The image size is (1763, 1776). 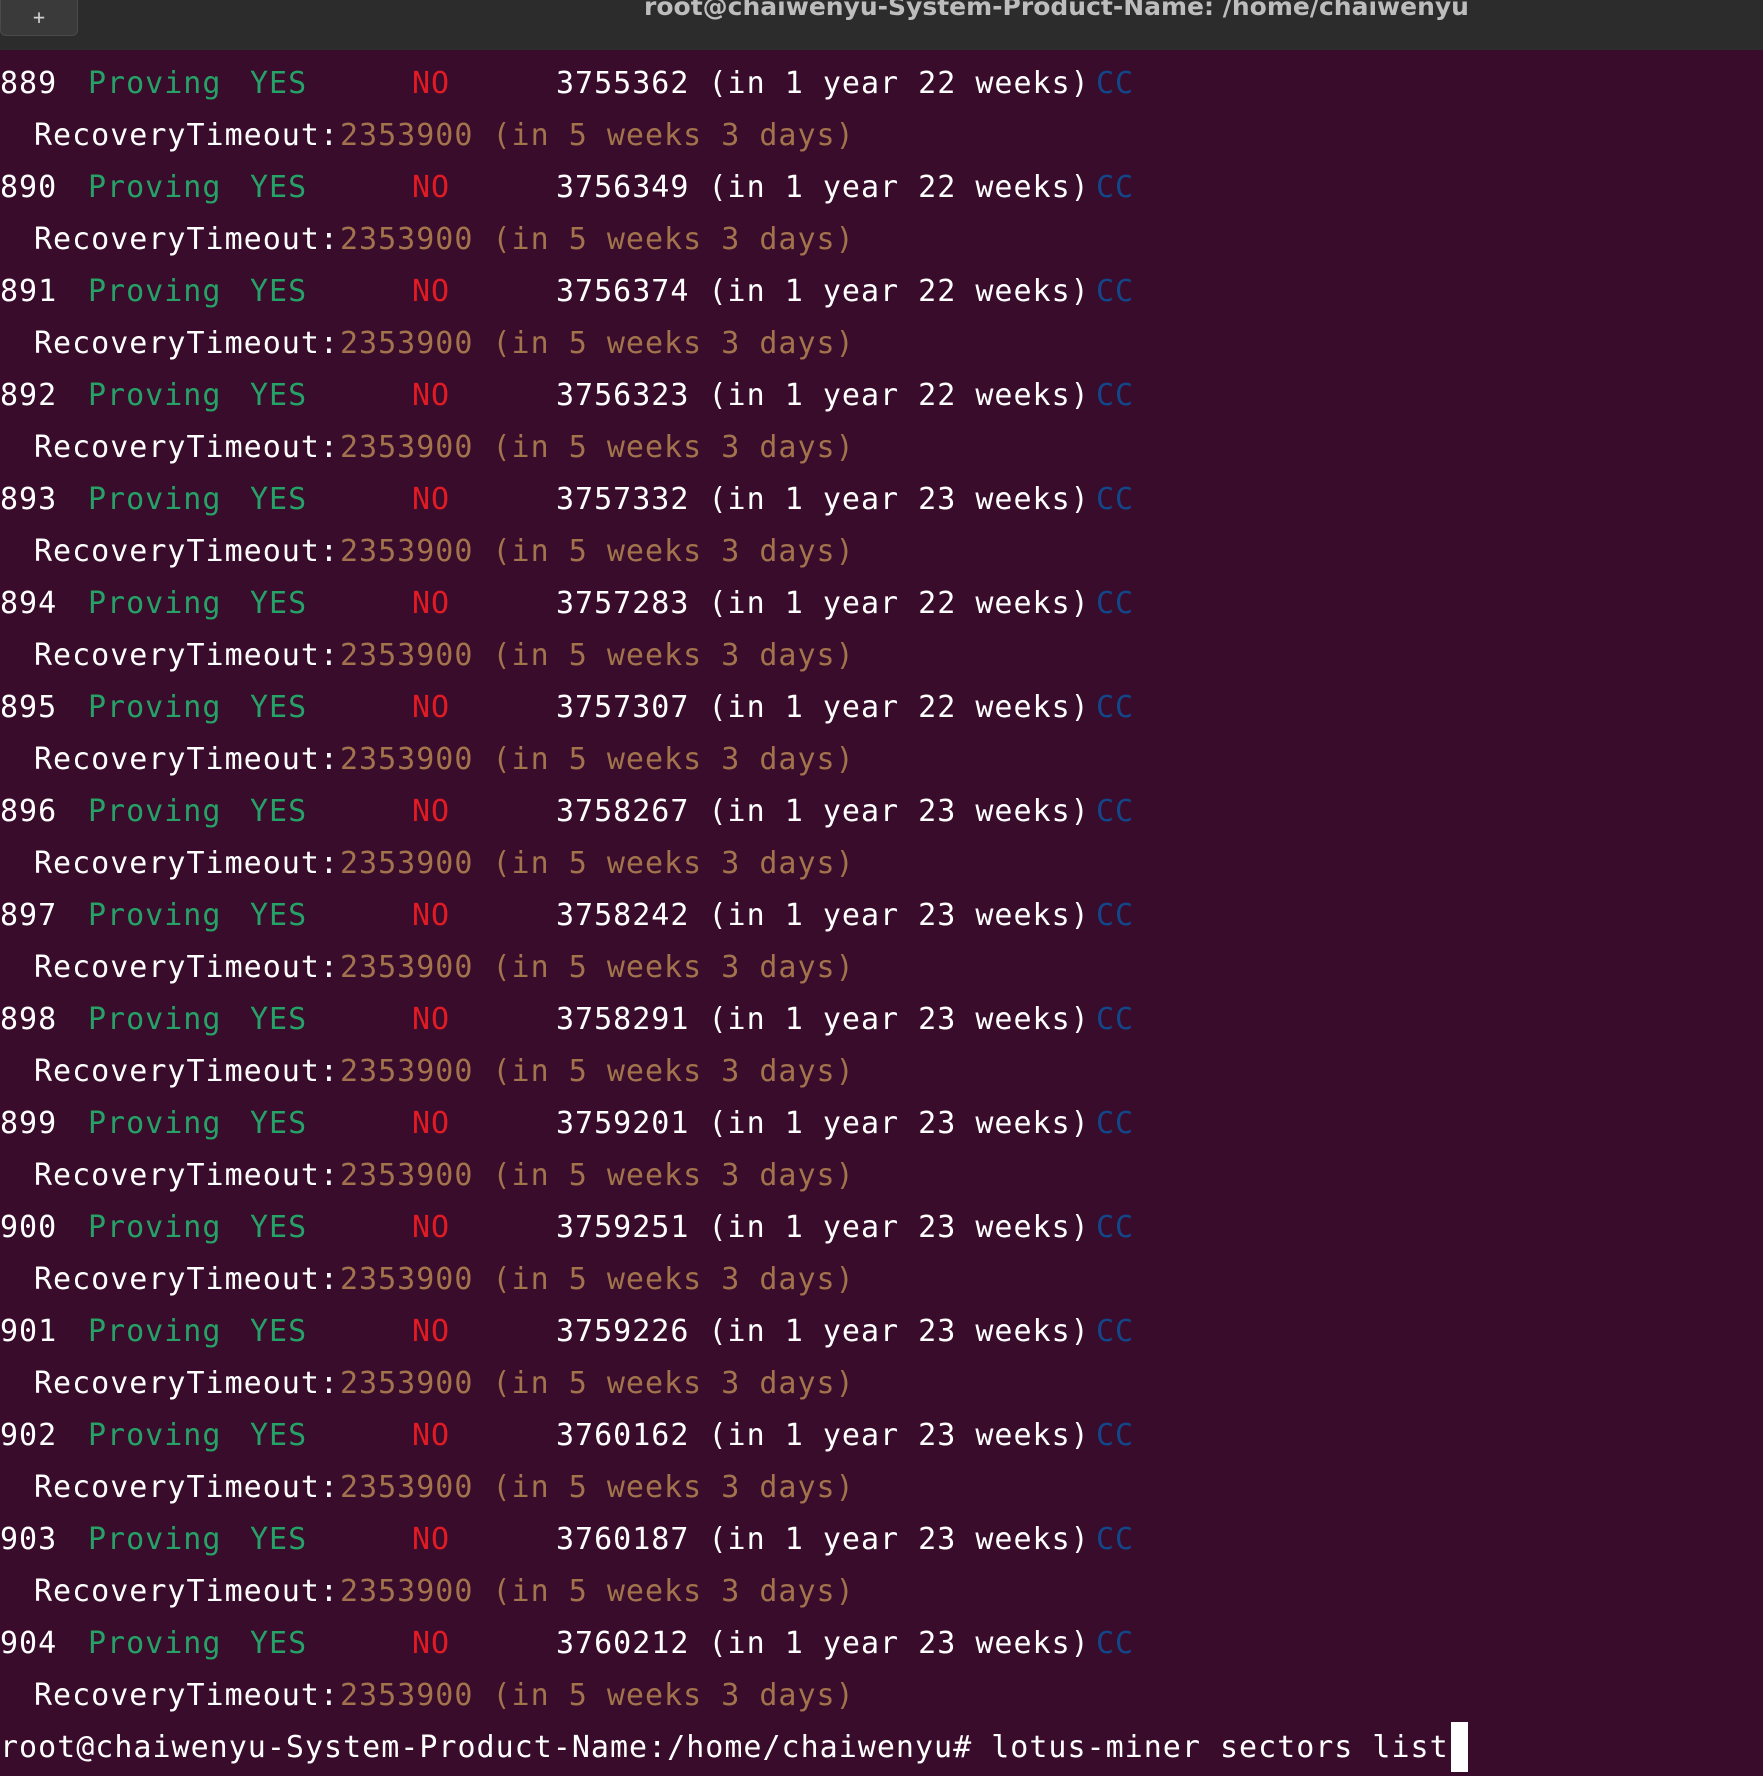 I want to click on sector-id: 902, so click(x=29, y=1435).